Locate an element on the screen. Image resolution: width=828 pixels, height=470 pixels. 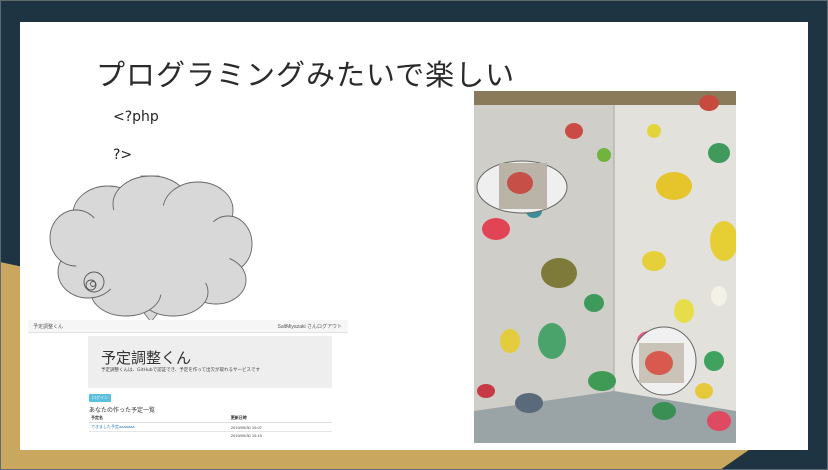
login-button: ログイン is located at coordinates (100, 398).